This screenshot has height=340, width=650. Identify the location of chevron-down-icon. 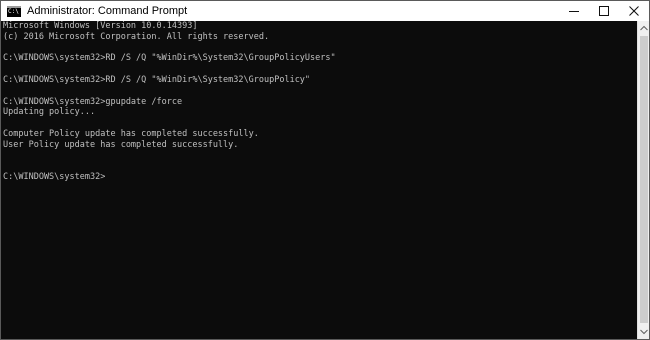
(644, 332).